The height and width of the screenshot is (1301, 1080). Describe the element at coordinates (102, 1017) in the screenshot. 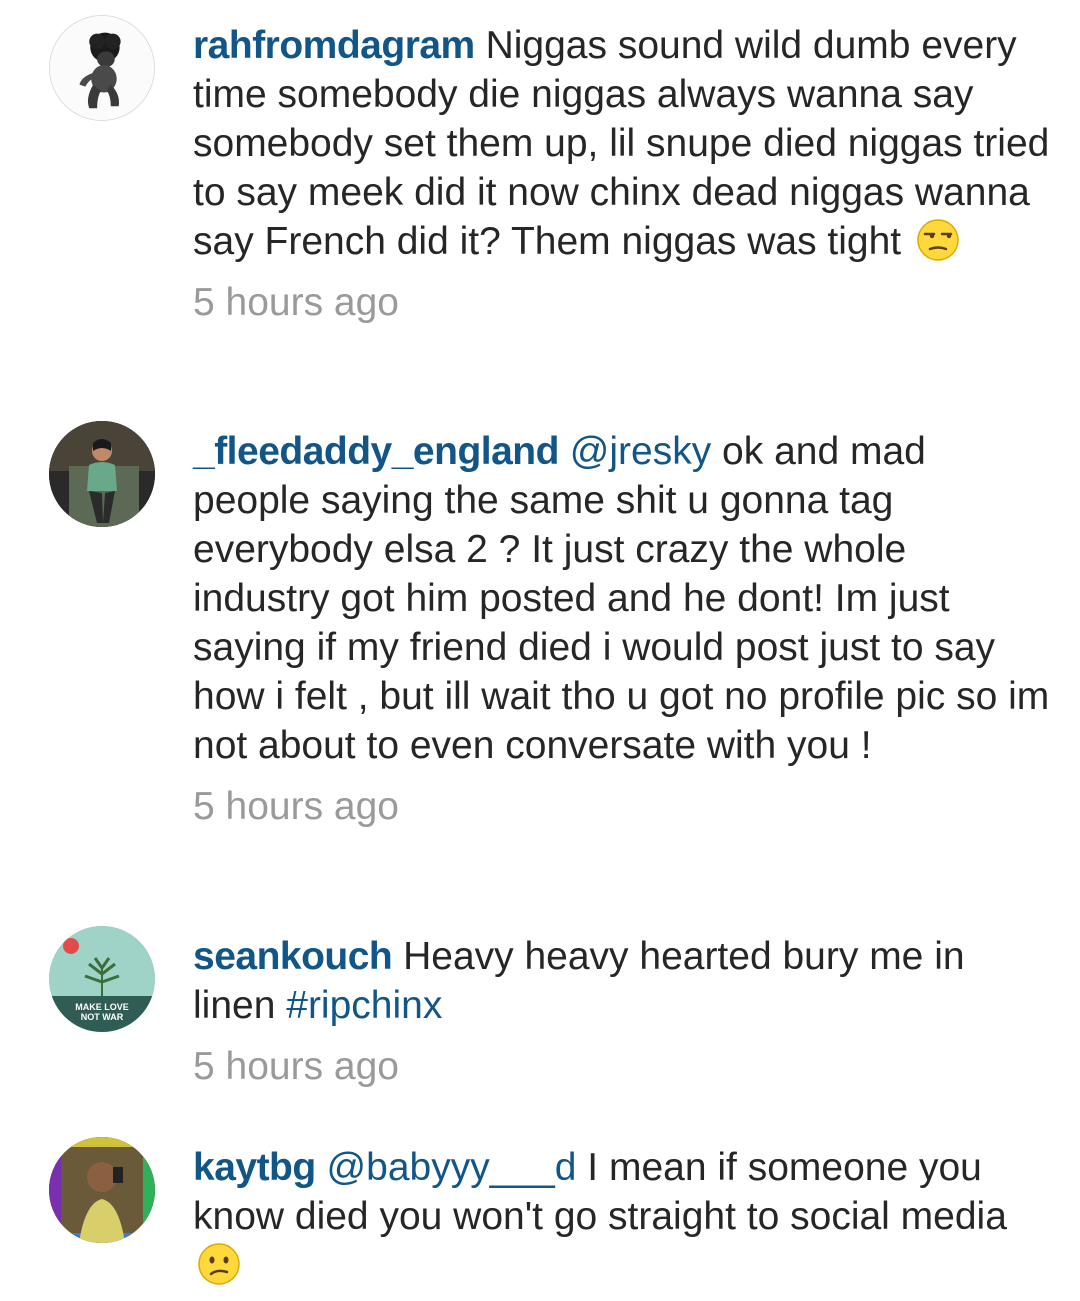

I see `svg-text: NOT WAR` at that location.